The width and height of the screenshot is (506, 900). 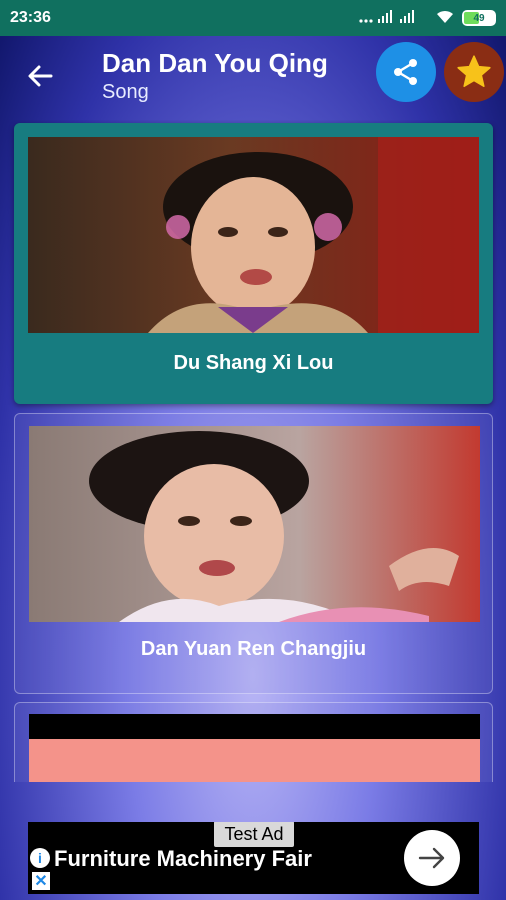 What do you see at coordinates (30, 17) in the screenshot?
I see `status-time: 23:36` at bounding box center [30, 17].